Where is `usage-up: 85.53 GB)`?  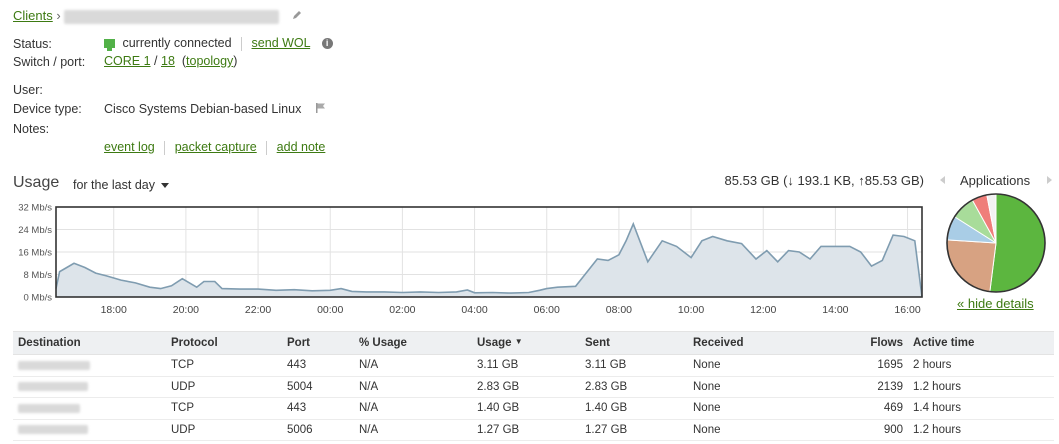
usage-up: 85.53 GB) is located at coordinates (894, 180).